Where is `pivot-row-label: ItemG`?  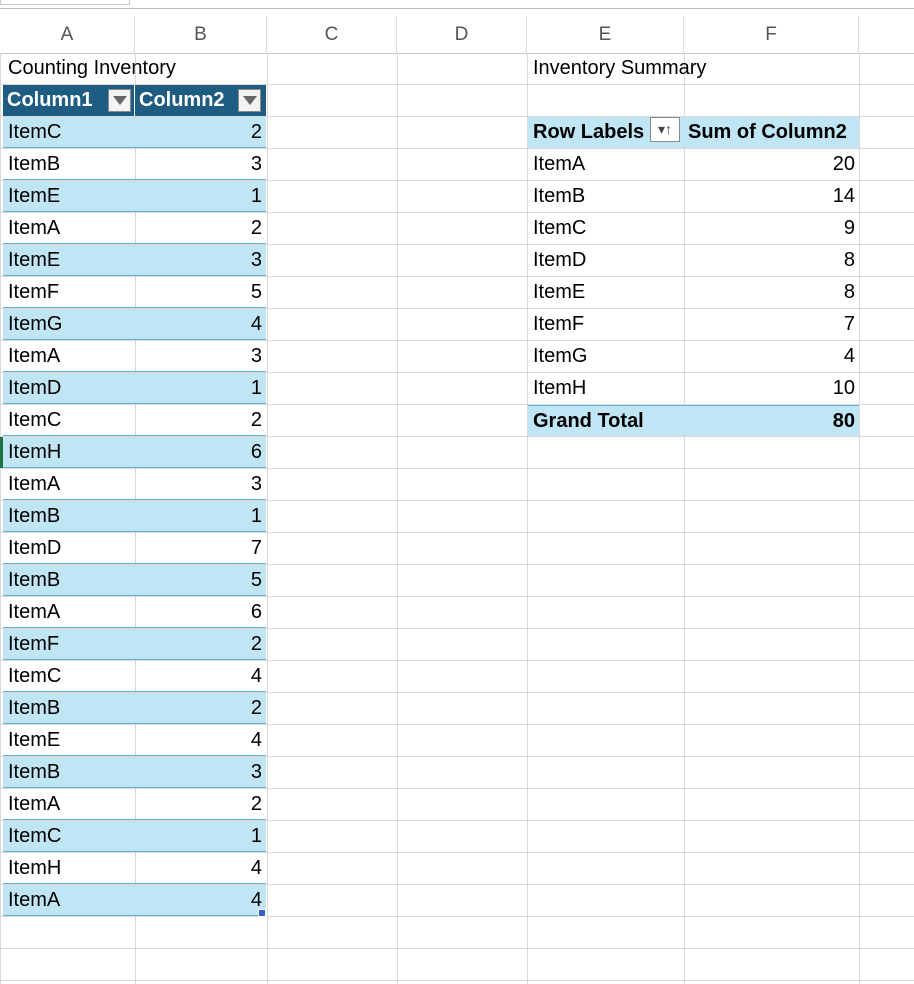 pivot-row-label: ItemG is located at coordinates (606, 356).